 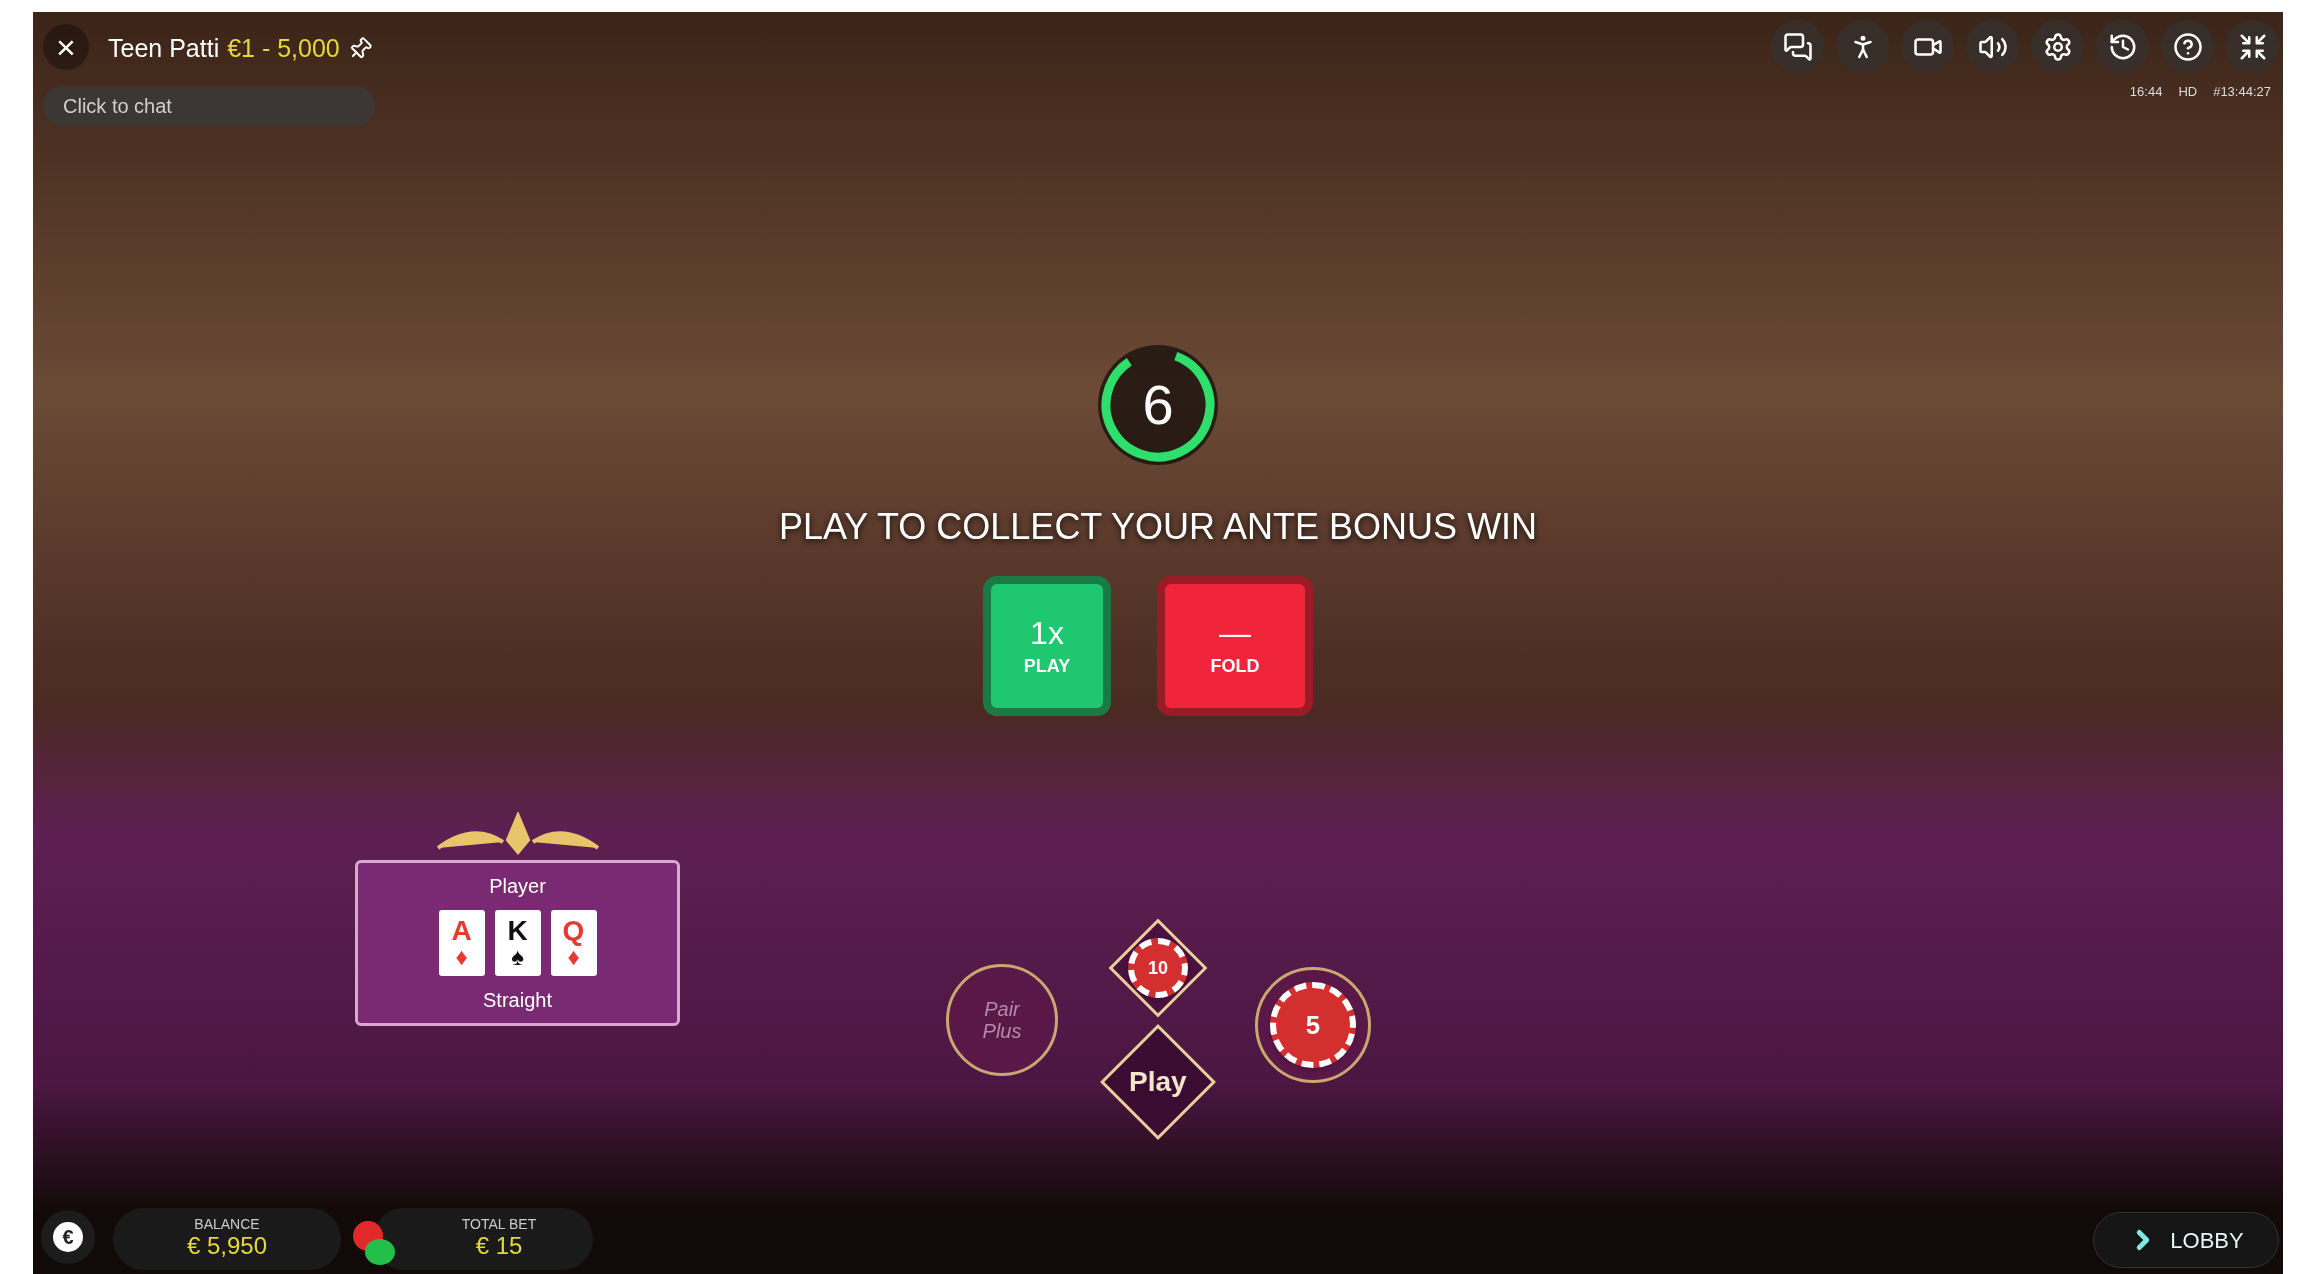 What do you see at coordinates (374, 1243) in the screenshot?
I see `chips-icon` at bounding box center [374, 1243].